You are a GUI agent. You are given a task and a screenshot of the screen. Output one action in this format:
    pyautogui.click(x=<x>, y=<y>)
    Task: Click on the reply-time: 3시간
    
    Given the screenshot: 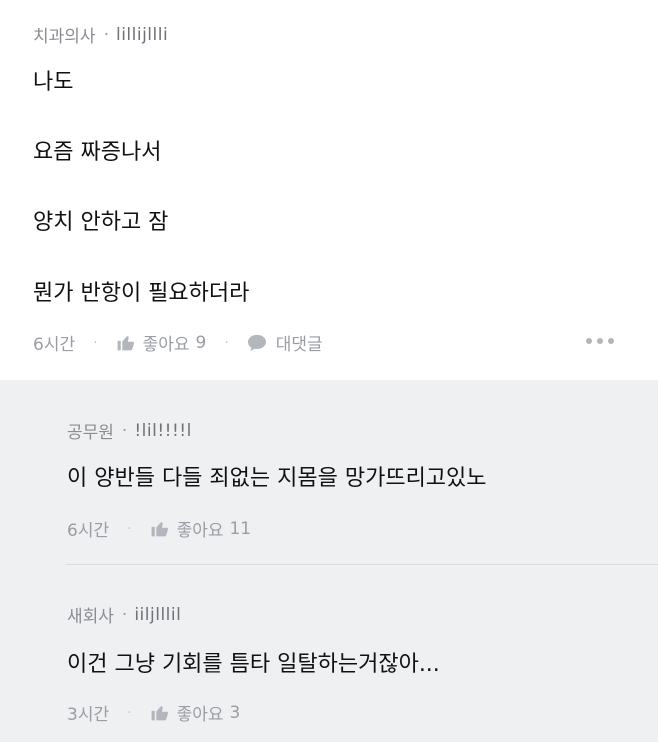 What is the action you would take?
    pyautogui.click(x=88, y=715)
    